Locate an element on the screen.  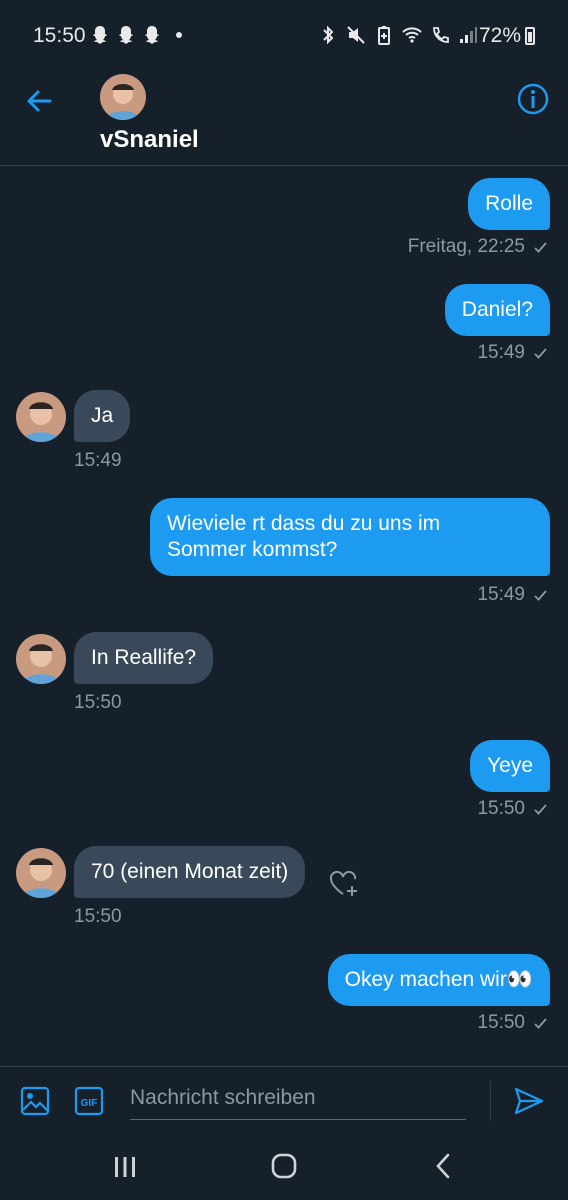
info-icon is located at coordinates (533, 99).